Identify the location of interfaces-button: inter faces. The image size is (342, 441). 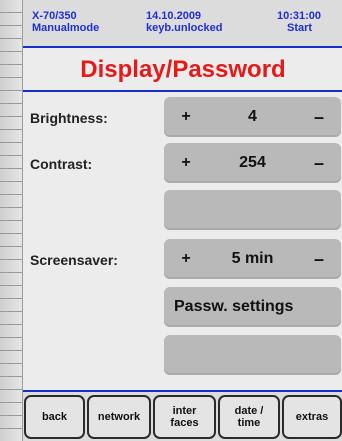
(184, 417).